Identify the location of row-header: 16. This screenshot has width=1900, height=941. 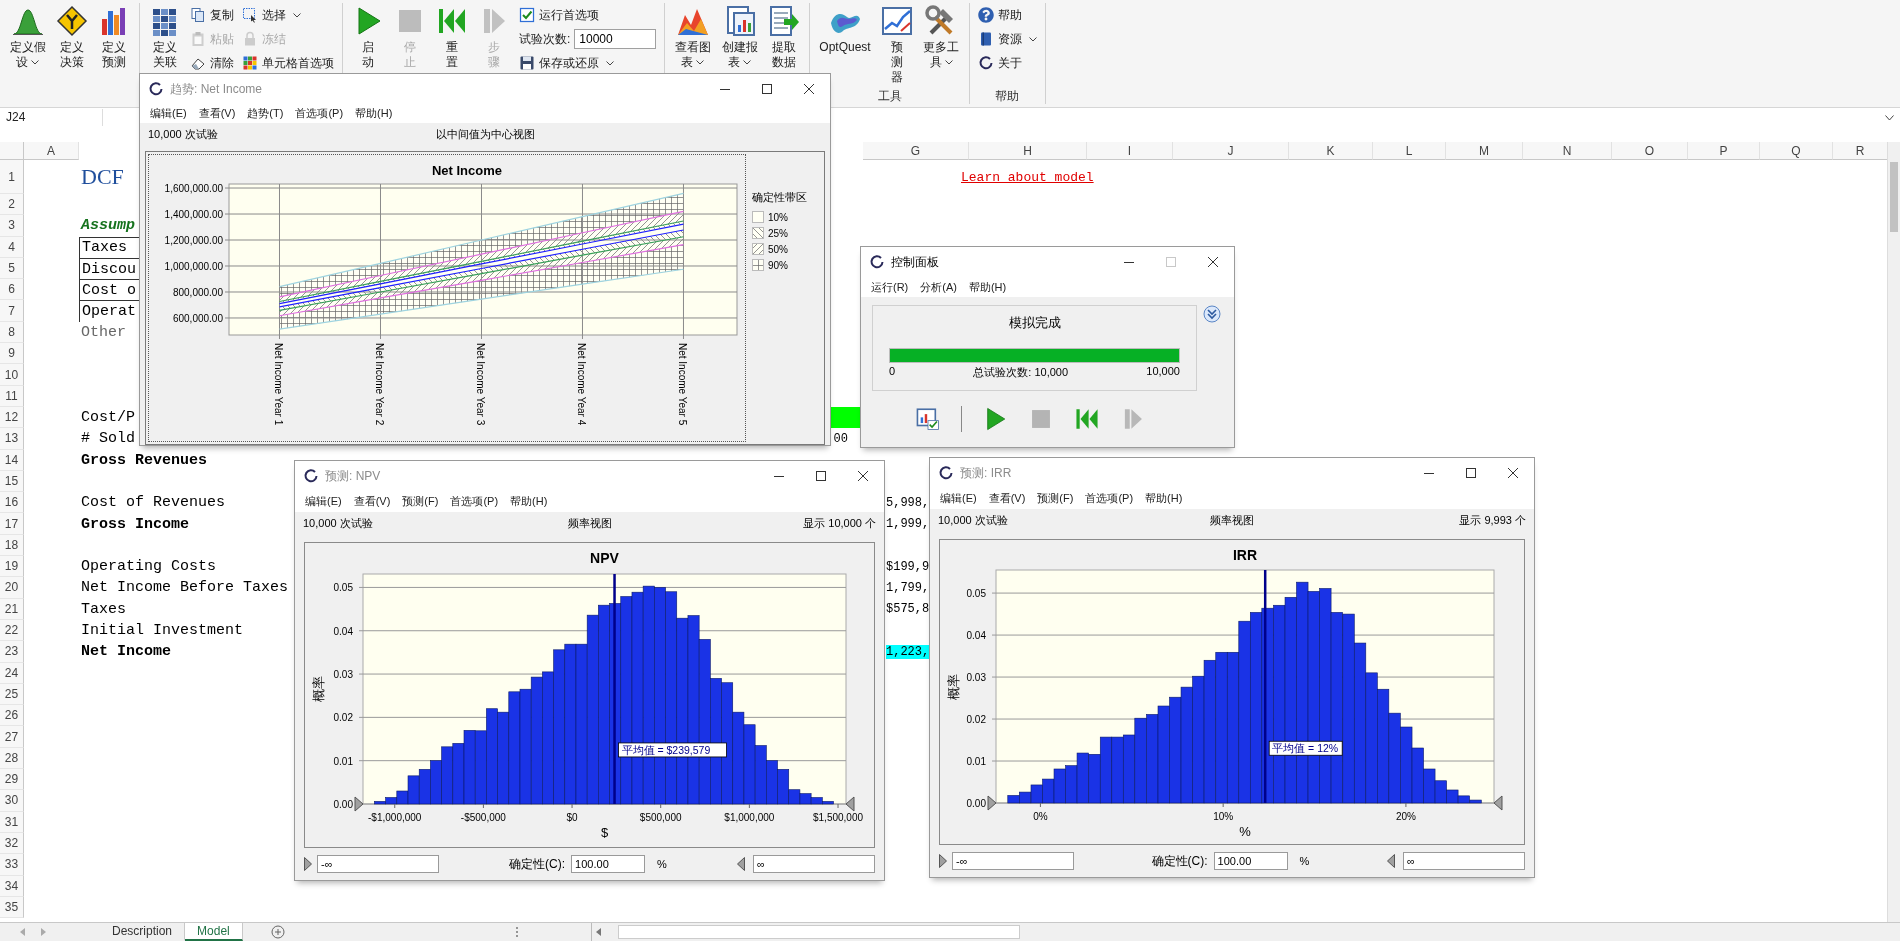
(12, 503).